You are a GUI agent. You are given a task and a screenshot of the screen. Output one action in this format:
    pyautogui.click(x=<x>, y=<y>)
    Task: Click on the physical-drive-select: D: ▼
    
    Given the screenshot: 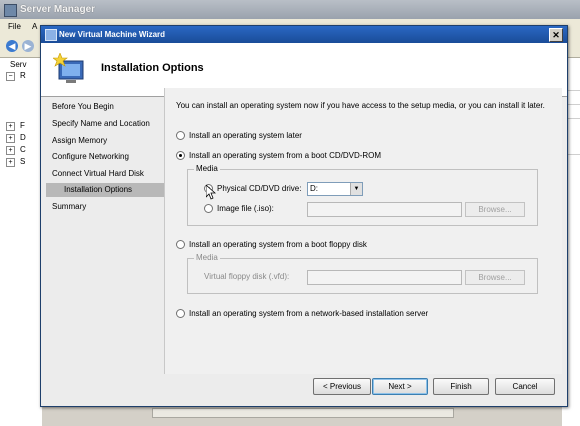 What is the action you would take?
    pyautogui.click(x=335, y=189)
    